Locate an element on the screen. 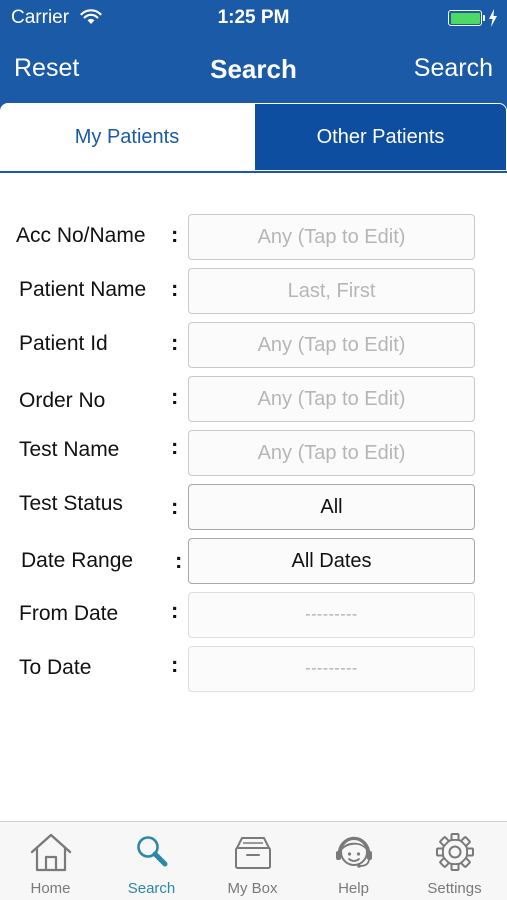 The image size is (507, 900). form-row-patient-name: Patient Name : Last, First is located at coordinates (253, 291).